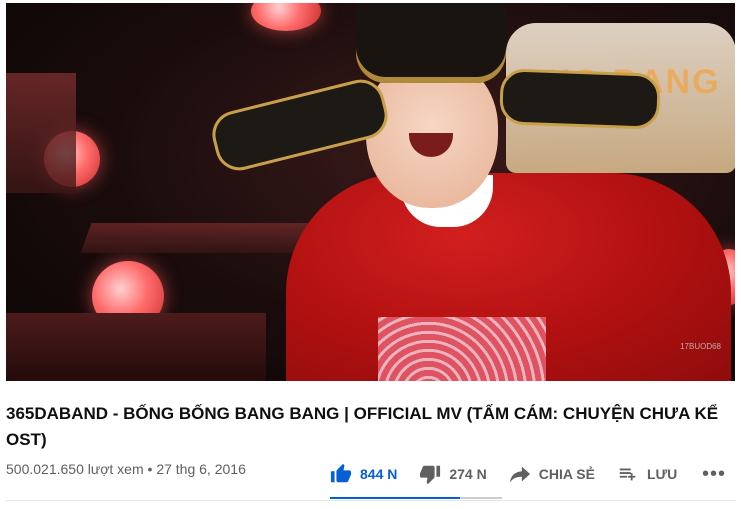 The width and height of the screenshot is (741, 509). What do you see at coordinates (286, 17) in the screenshot?
I see `lantern` at bounding box center [286, 17].